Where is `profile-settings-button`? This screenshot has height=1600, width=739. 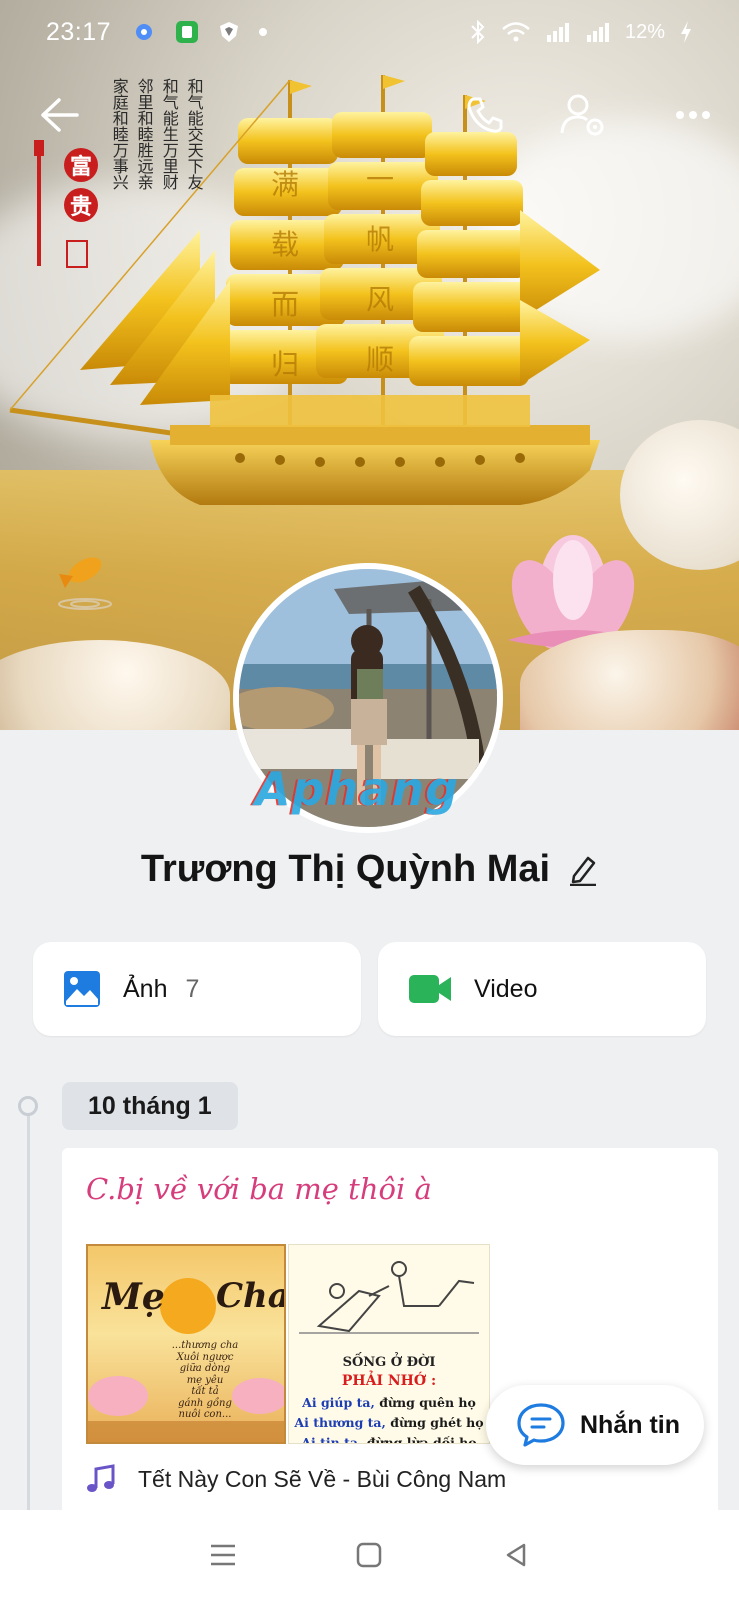 profile-settings-button is located at coordinates (583, 115).